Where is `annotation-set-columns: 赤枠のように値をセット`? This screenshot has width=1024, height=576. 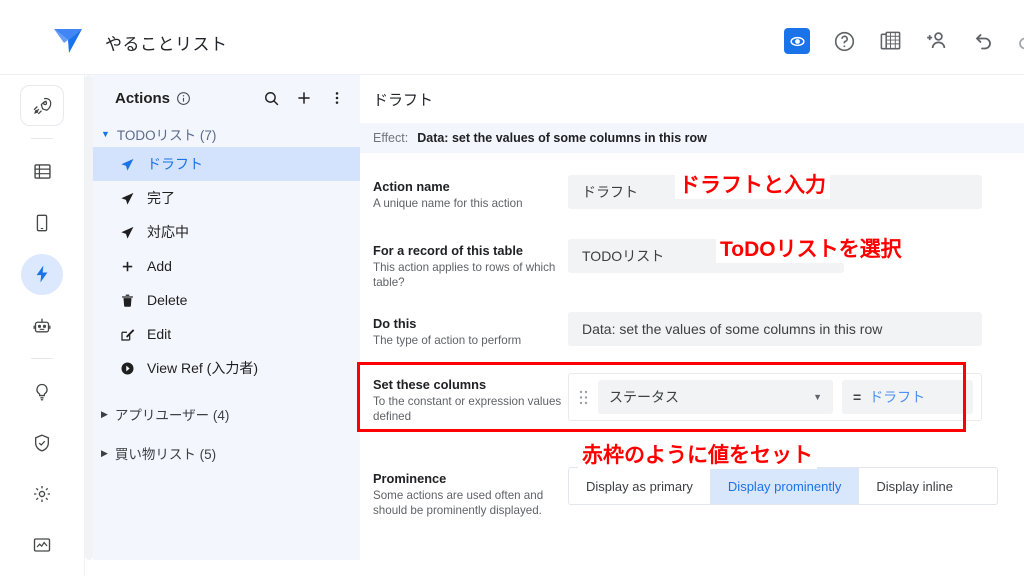 annotation-set-columns: 赤枠のように値をセット is located at coordinates (697, 455).